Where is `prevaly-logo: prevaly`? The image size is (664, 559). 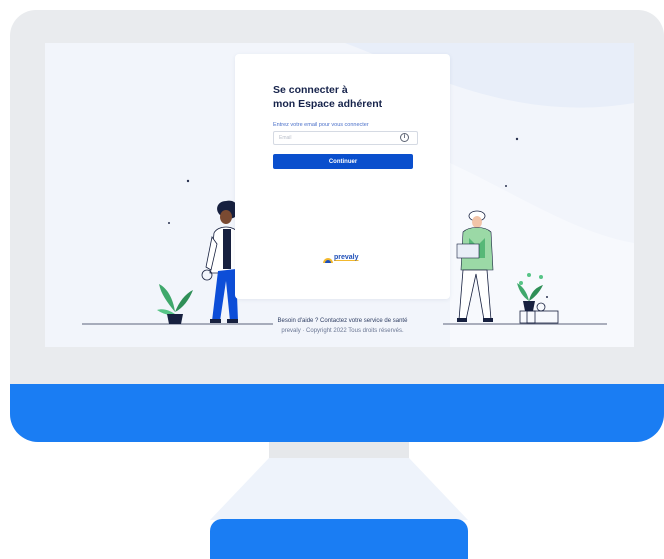 prevaly-logo: prevaly is located at coordinates (342, 260).